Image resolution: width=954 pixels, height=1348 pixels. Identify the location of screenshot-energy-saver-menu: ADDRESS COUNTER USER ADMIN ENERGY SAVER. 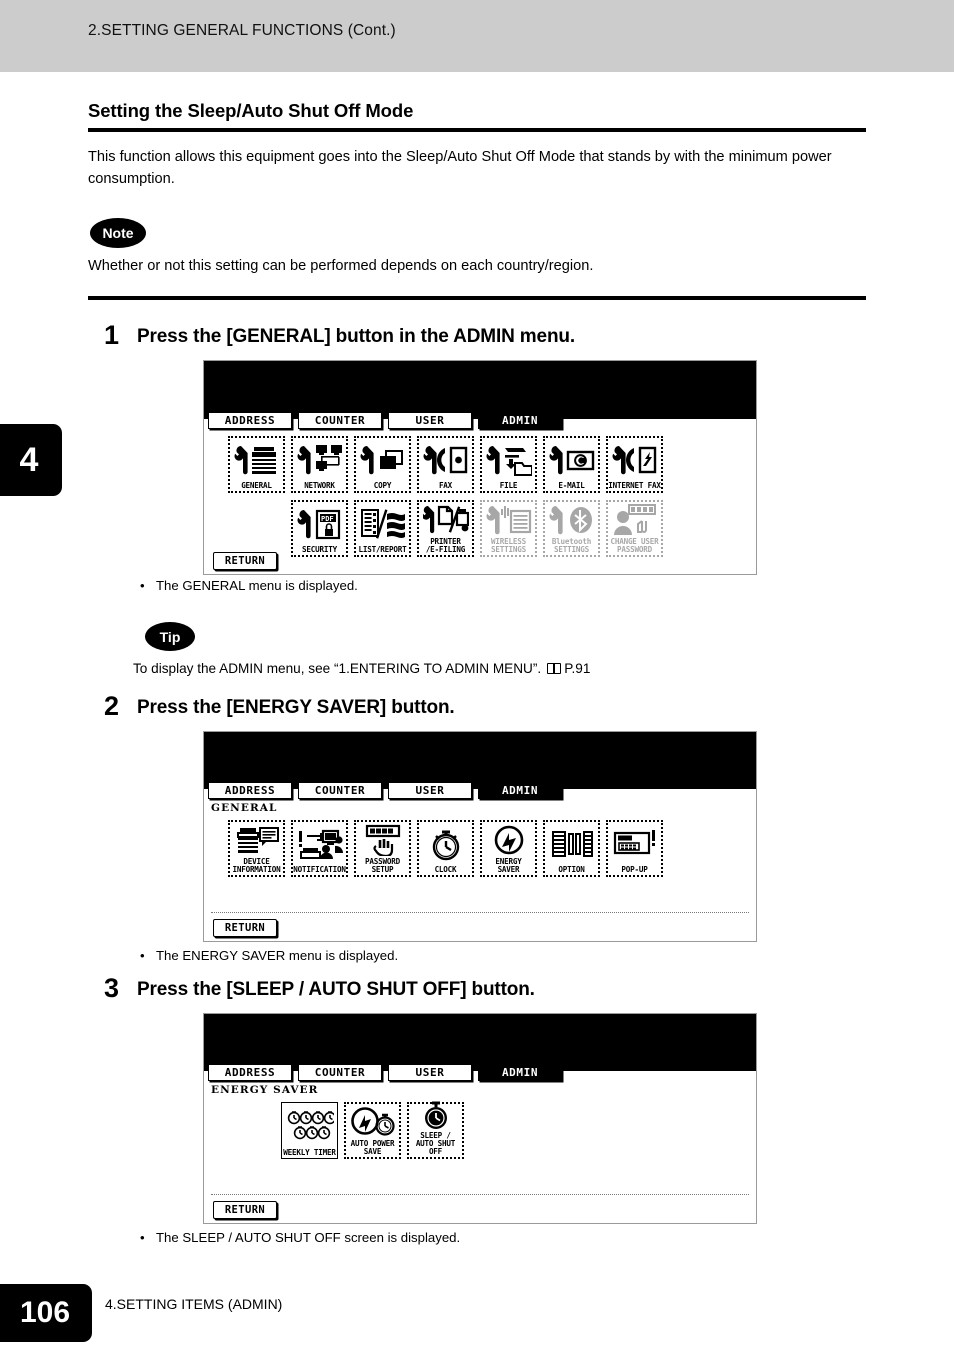
(480, 1118).